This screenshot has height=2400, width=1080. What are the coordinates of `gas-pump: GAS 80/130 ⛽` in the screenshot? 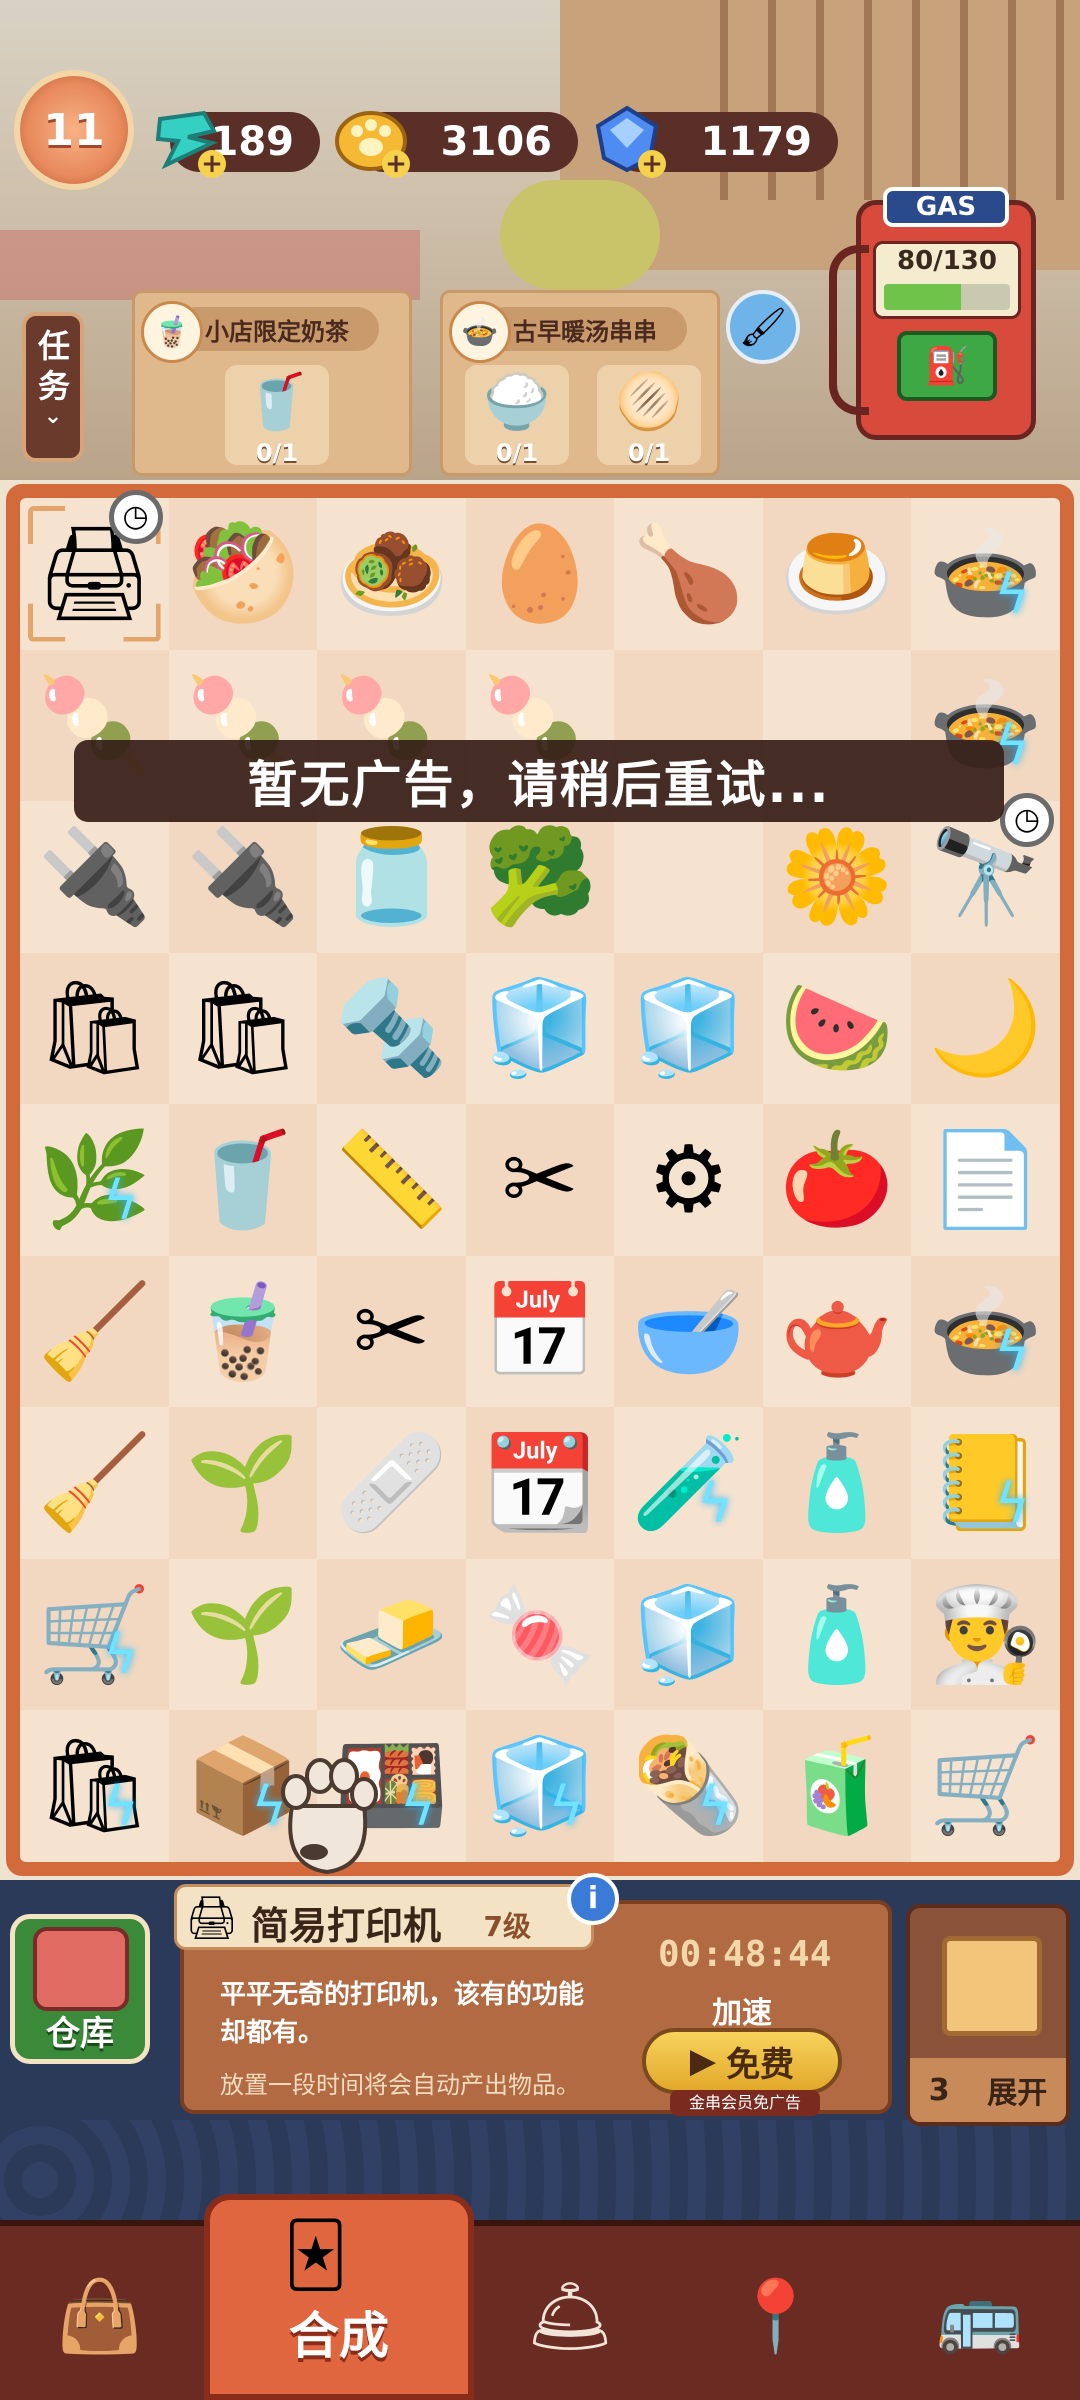 It's located at (932, 313).